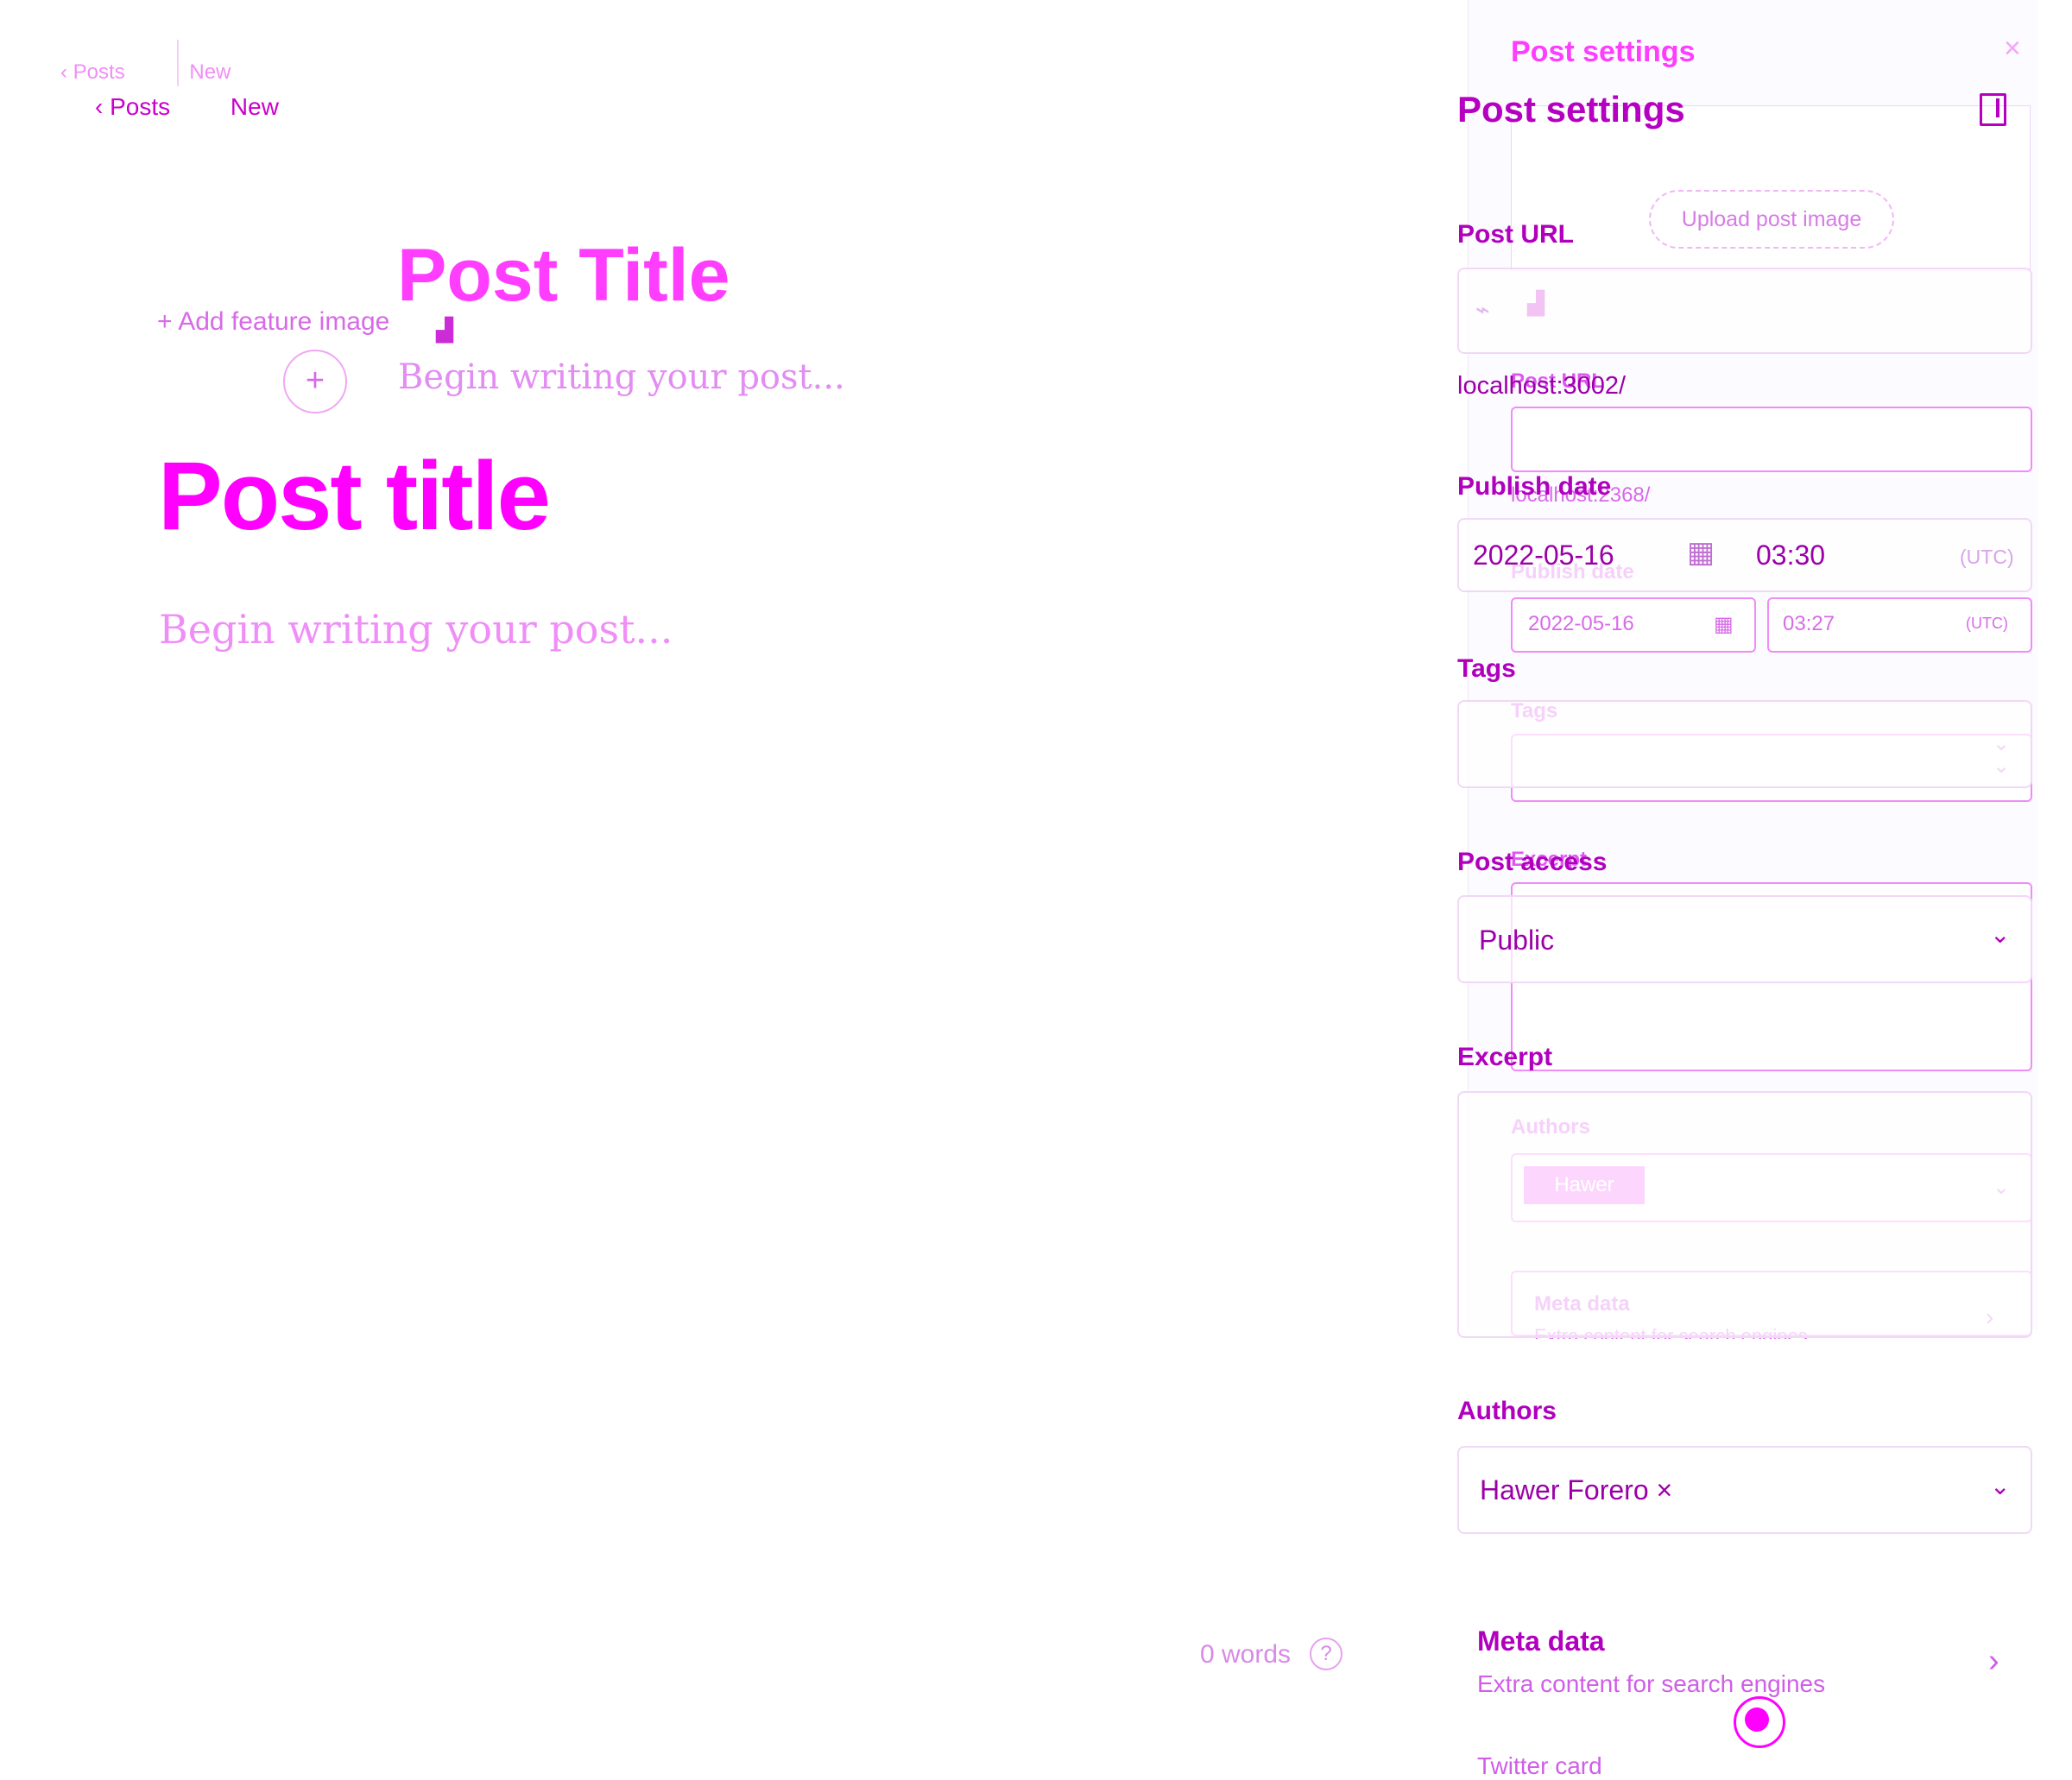 The image size is (2072, 1780). Describe the element at coordinates (1744, 744) in the screenshot. I see `tags-input` at that location.